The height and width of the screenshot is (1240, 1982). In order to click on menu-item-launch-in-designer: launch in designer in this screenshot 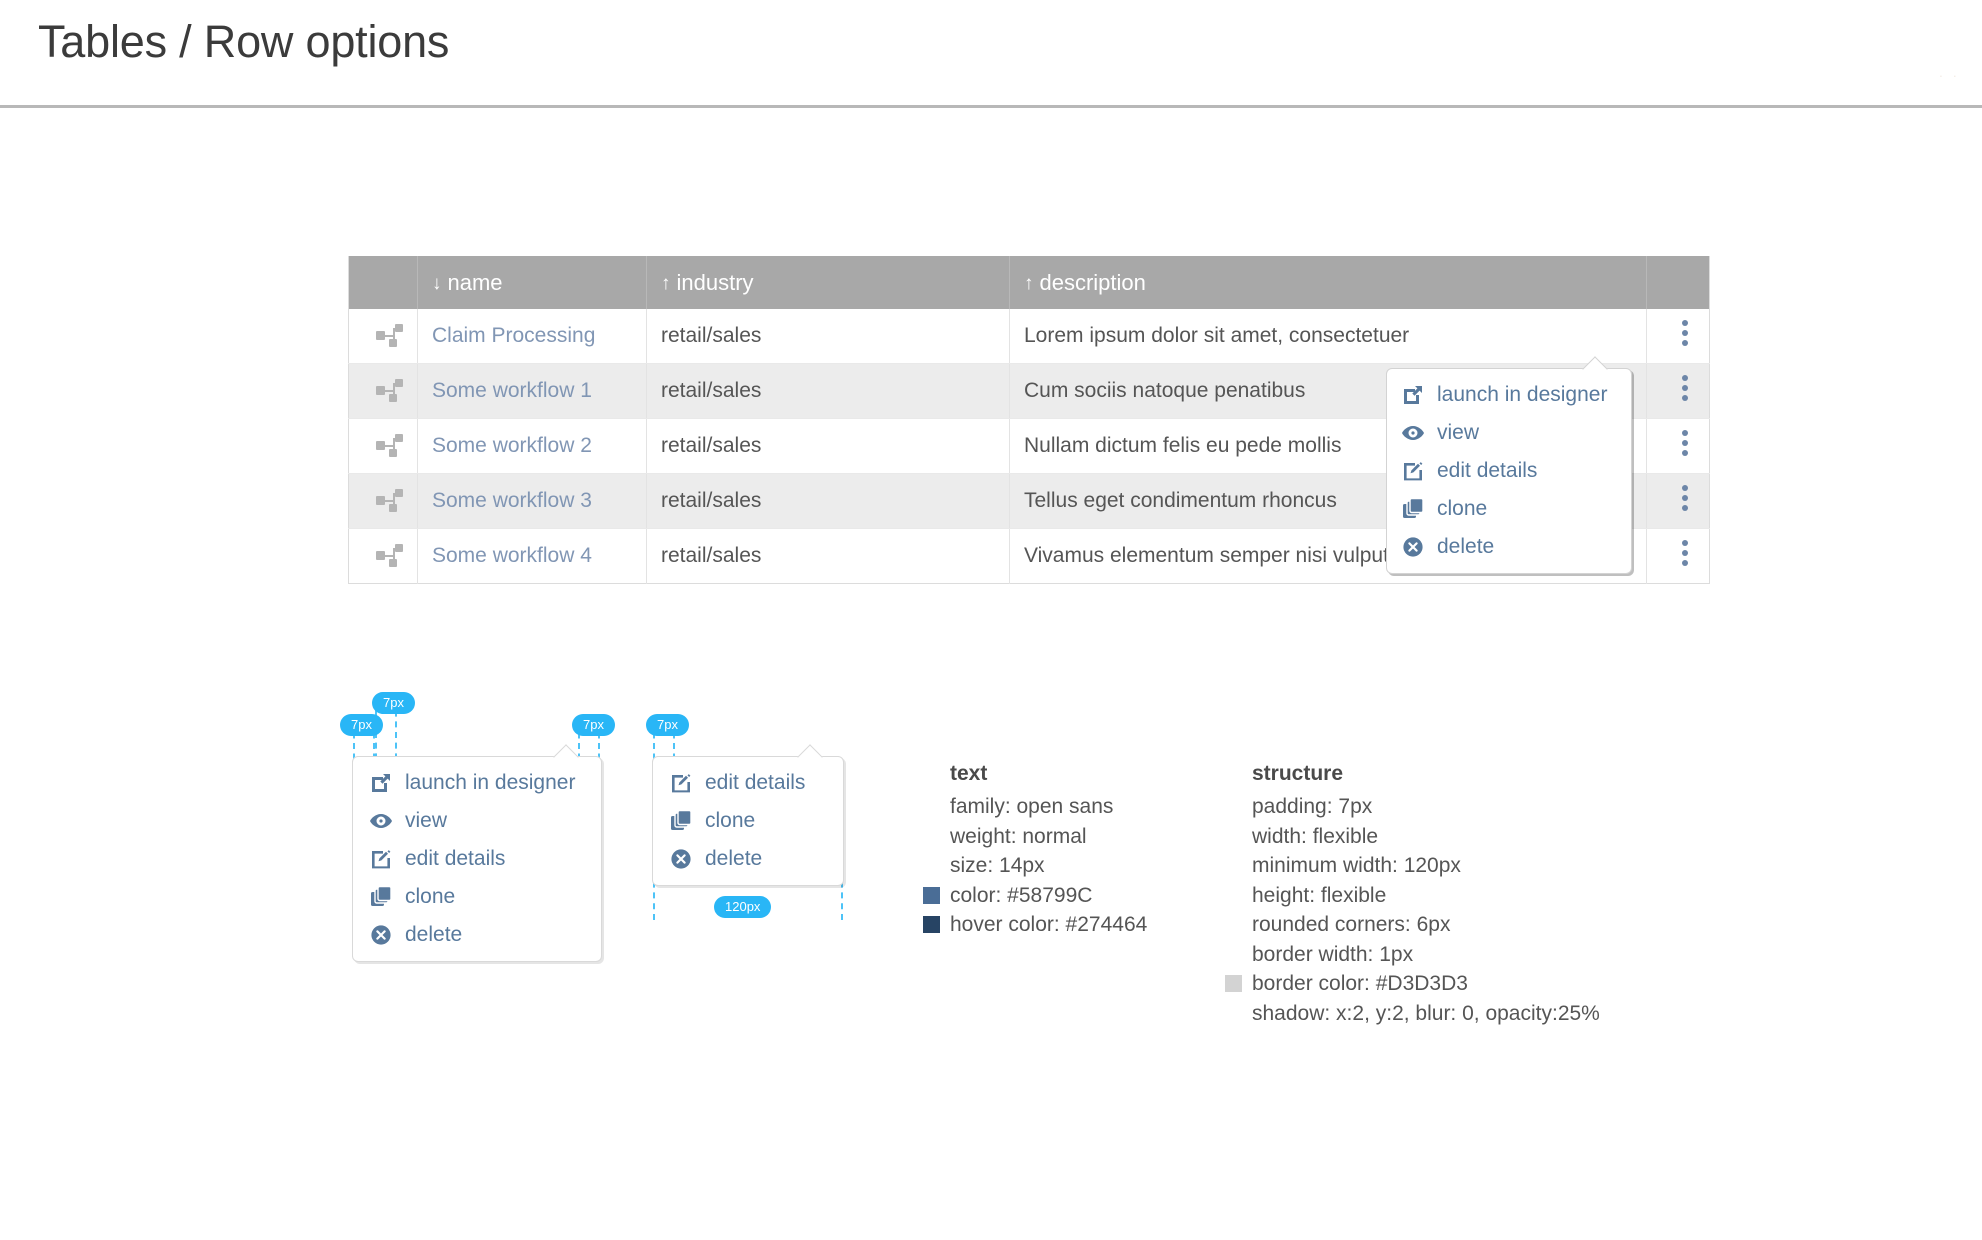, I will do `click(477, 783)`.